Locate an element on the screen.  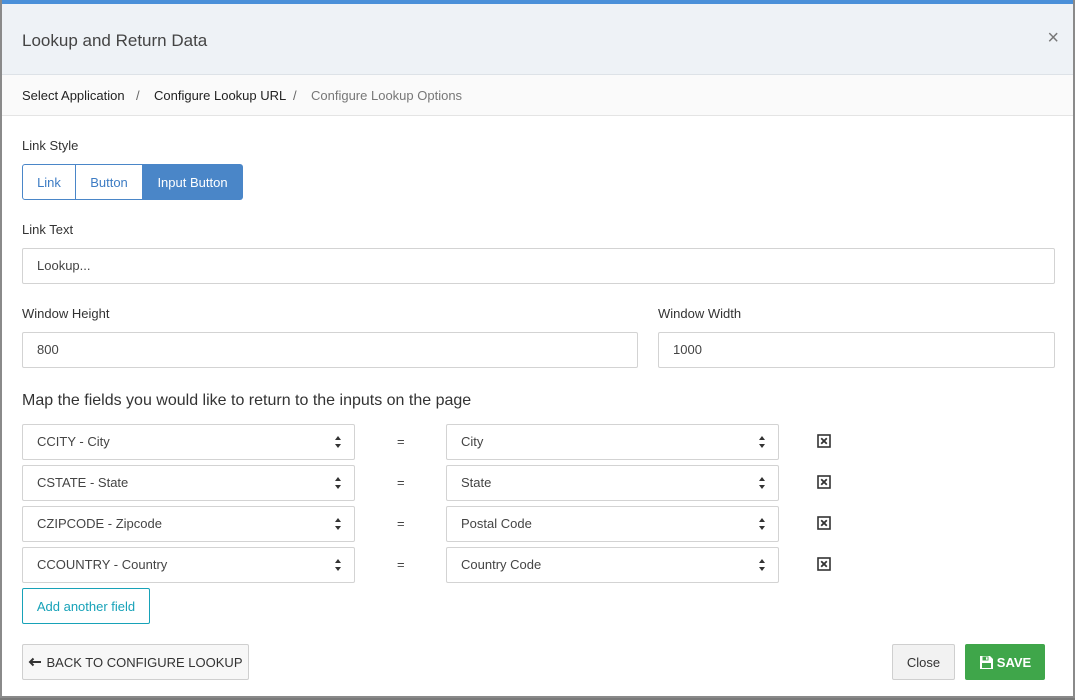
link-style-button: Button is located at coordinates (109, 182).